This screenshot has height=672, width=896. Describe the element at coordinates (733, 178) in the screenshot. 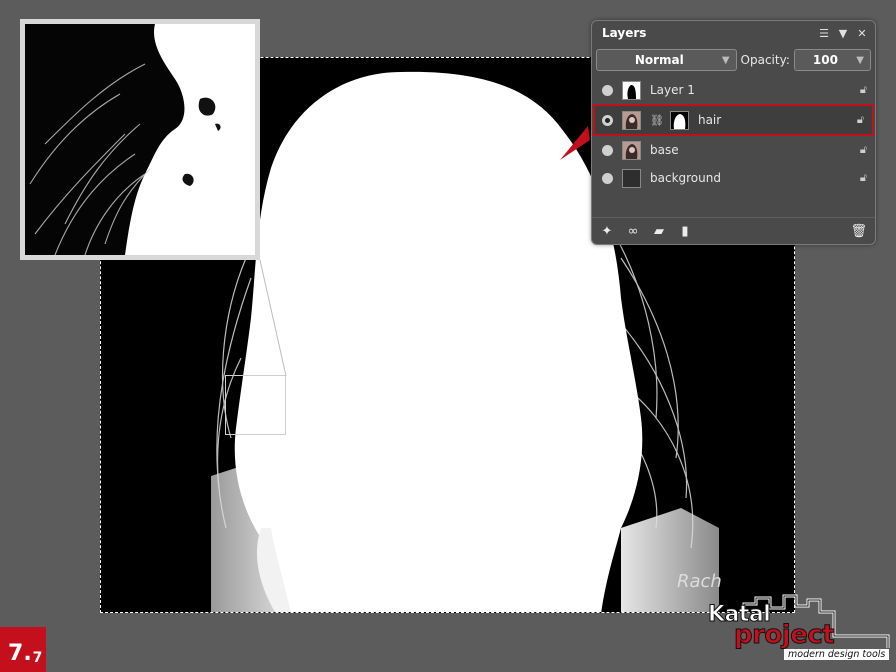

I see `layer-row-background: background 🔓︎` at that location.